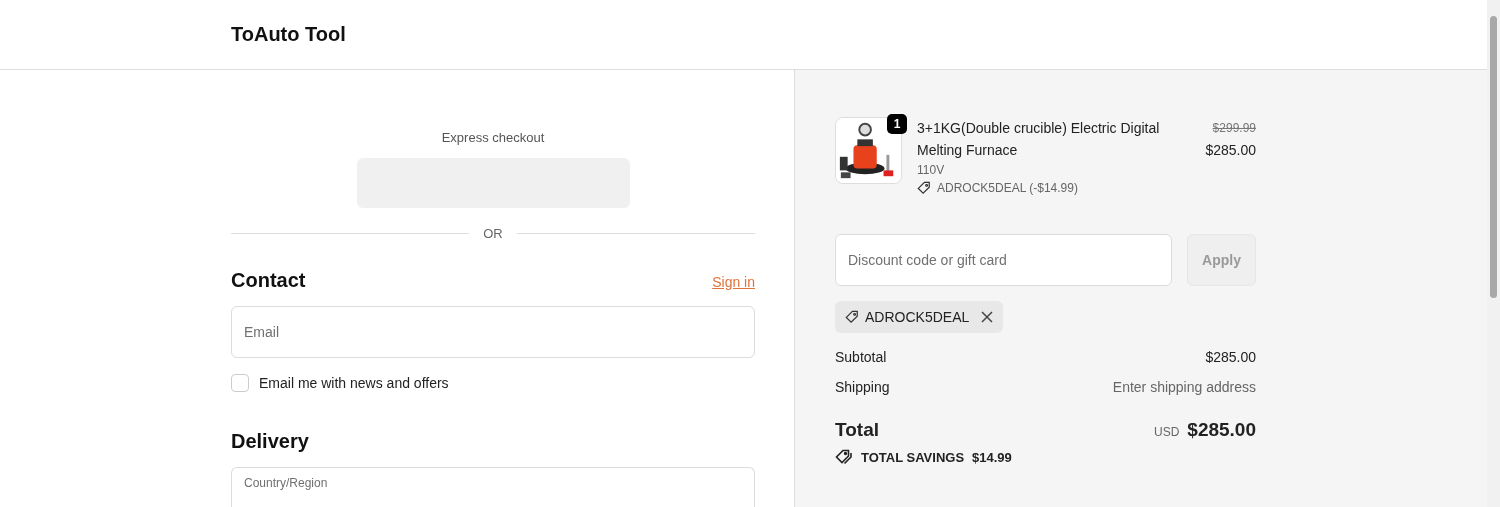 The width and height of the screenshot is (1500, 507). What do you see at coordinates (1003, 260) in the screenshot?
I see `discount-code-field: Discount code or gift card` at bounding box center [1003, 260].